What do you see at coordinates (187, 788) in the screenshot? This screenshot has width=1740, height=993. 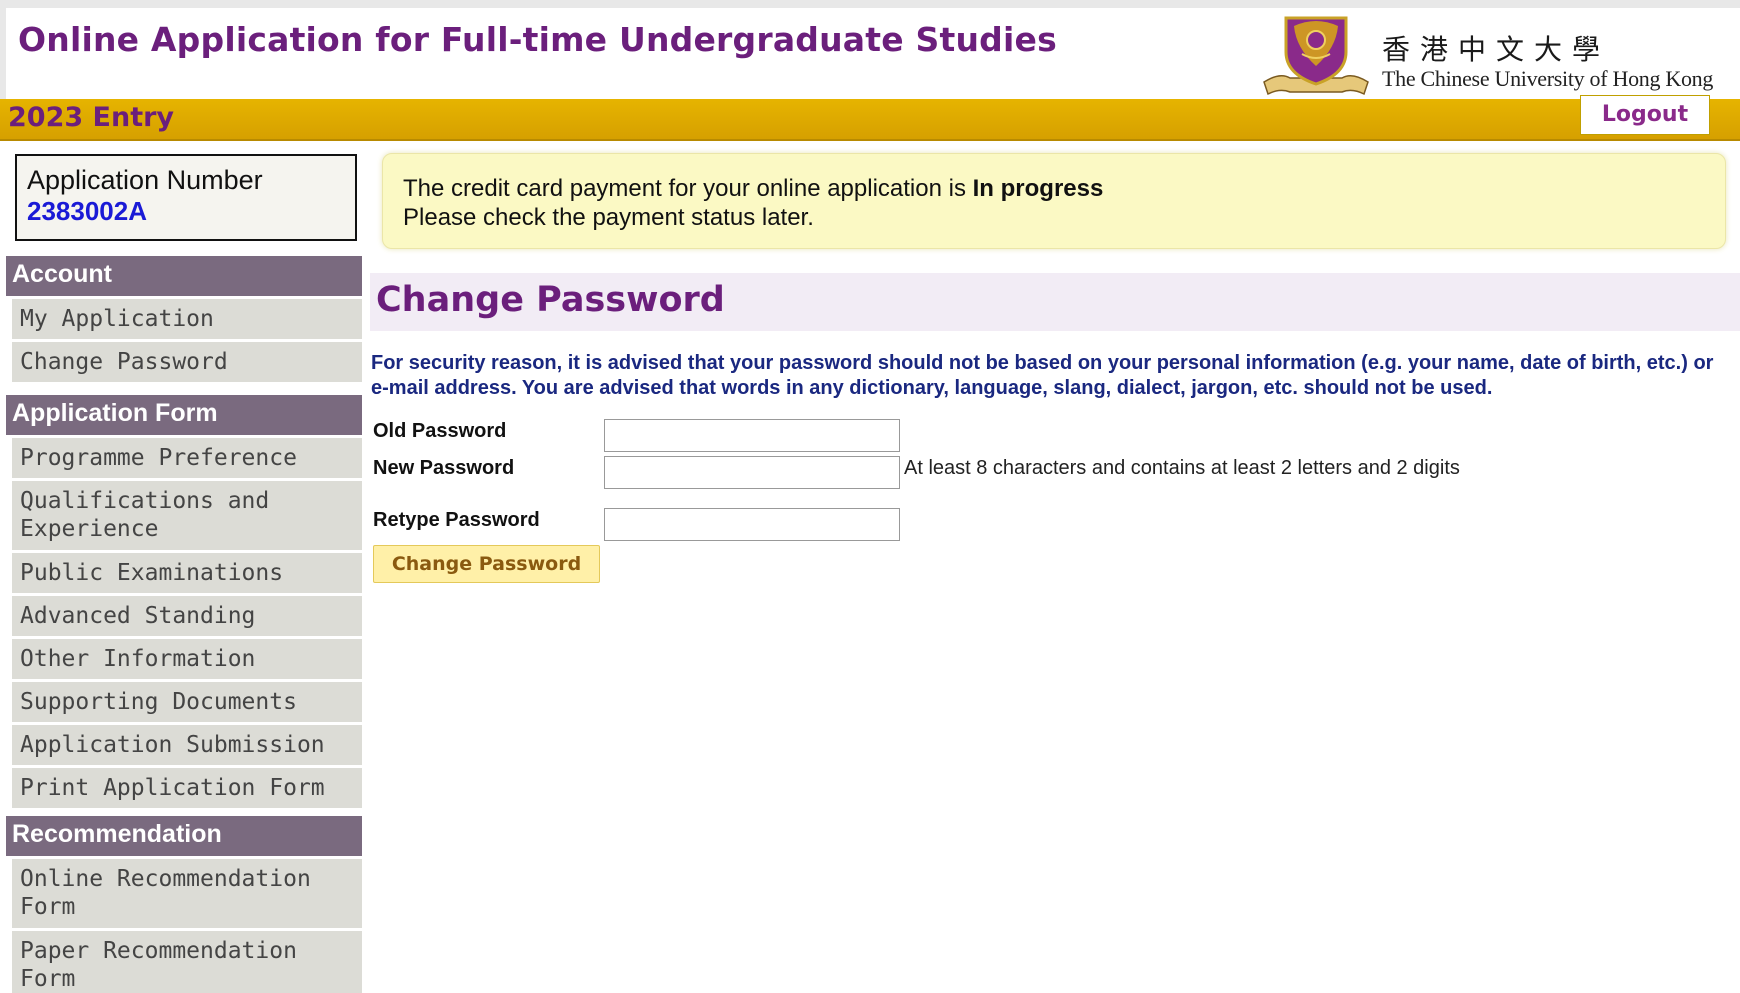 I see `sidebar-item-print-application-form: Print Application Form` at bounding box center [187, 788].